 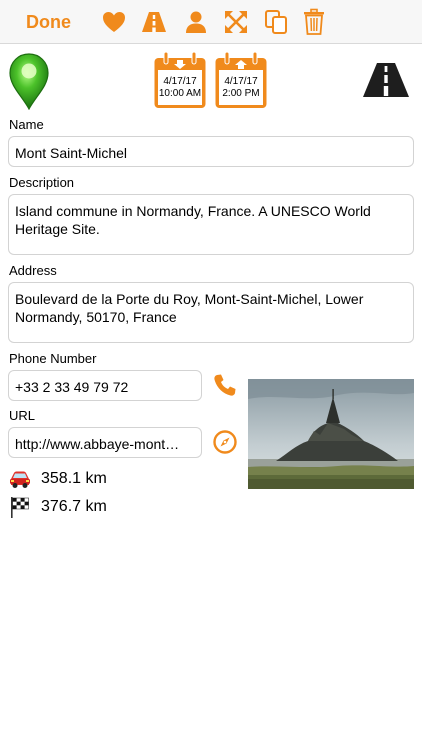 What do you see at coordinates (20, 479) in the screenshot?
I see `car-icon` at bounding box center [20, 479].